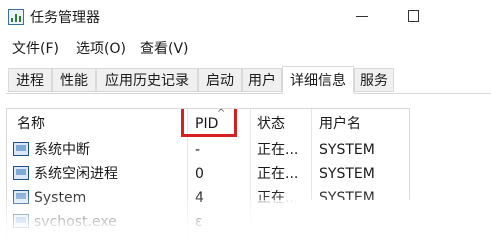  What do you see at coordinates (76, 174) in the screenshot?
I see `process-name: 系统空闲进程` at bounding box center [76, 174].